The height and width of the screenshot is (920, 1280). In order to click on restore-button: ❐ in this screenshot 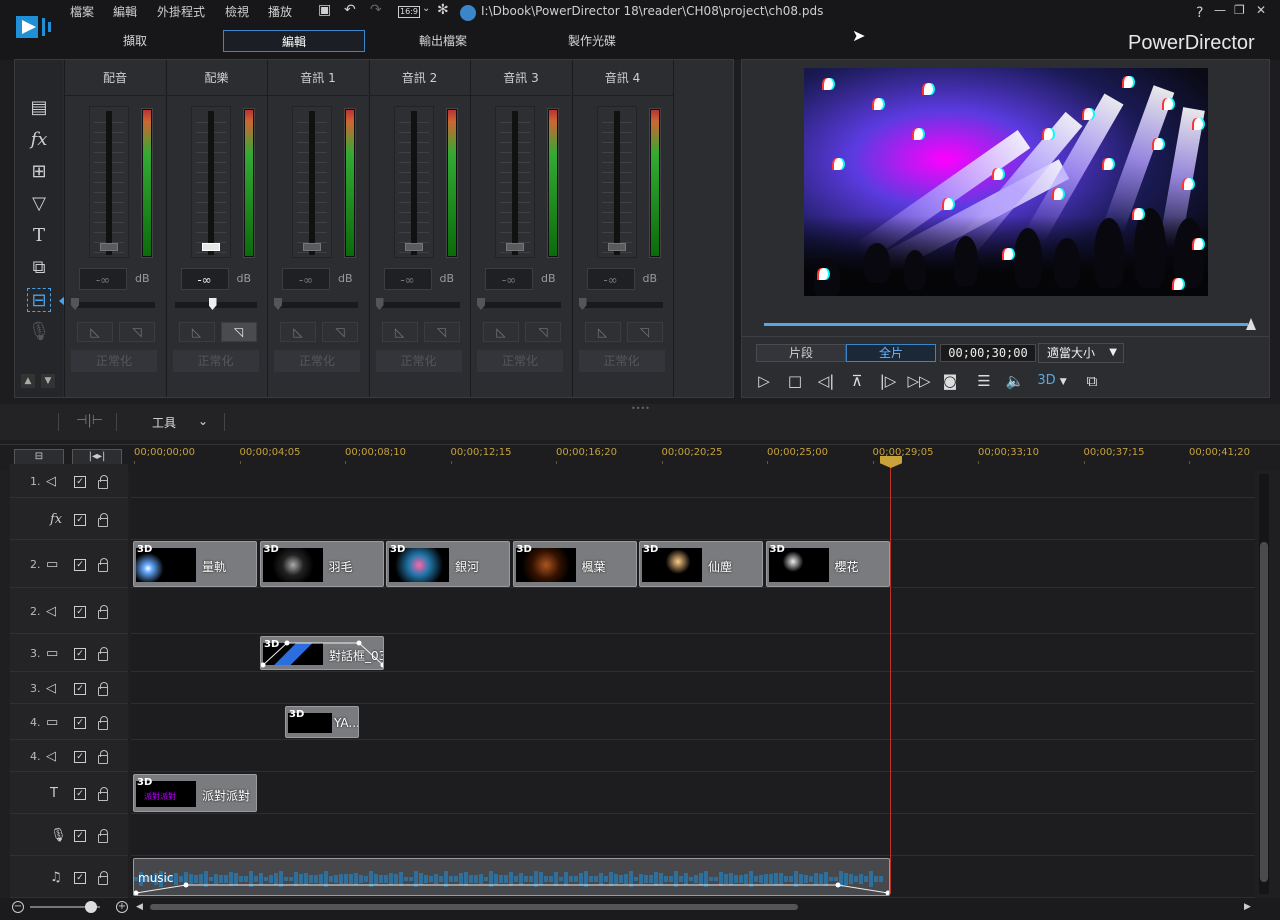, I will do `click(1239, 10)`.